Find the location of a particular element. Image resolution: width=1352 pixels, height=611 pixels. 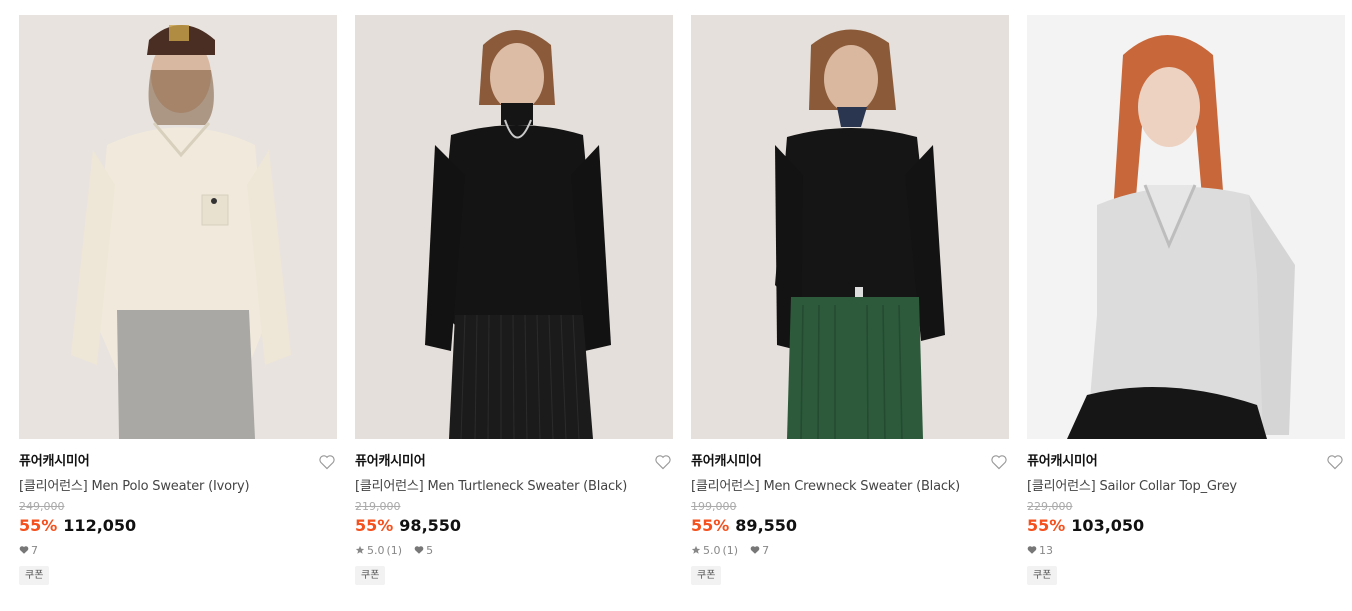

original-price: 219,000 is located at coordinates (378, 506).